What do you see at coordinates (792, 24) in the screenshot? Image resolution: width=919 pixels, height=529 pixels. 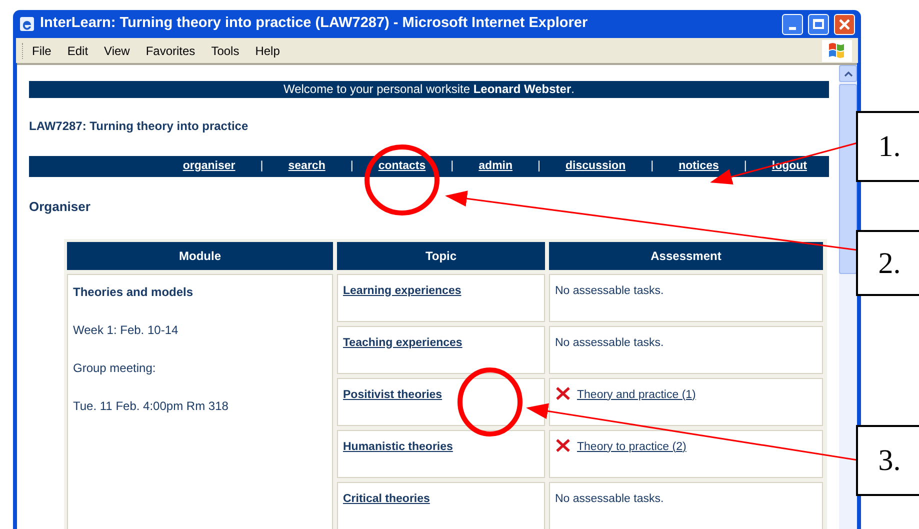 I see `minimize-button` at bounding box center [792, 24].